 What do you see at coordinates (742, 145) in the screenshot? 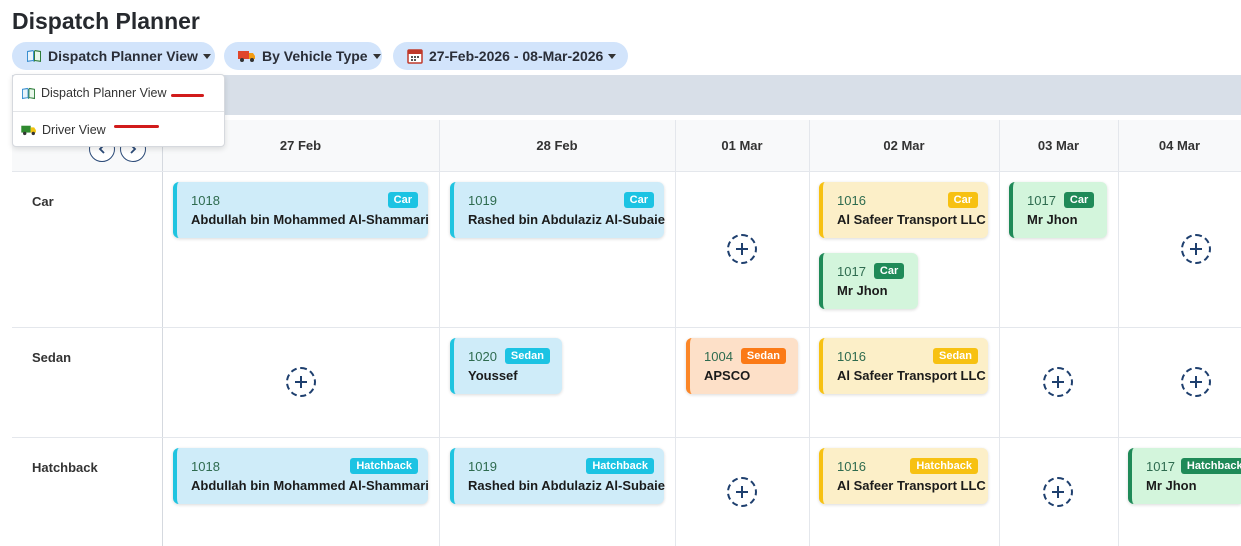
I see `date-header: 01 Mar` at bounding box center [742, 145].